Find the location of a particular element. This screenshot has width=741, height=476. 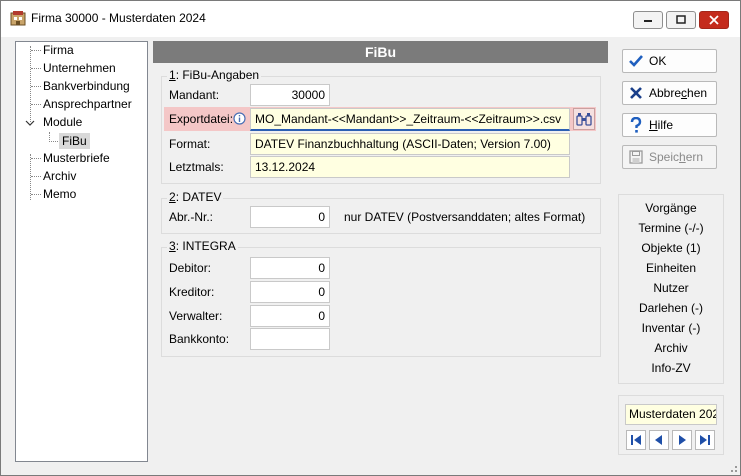

mandant-label: Mandant: is located at coordinates (194, 95).